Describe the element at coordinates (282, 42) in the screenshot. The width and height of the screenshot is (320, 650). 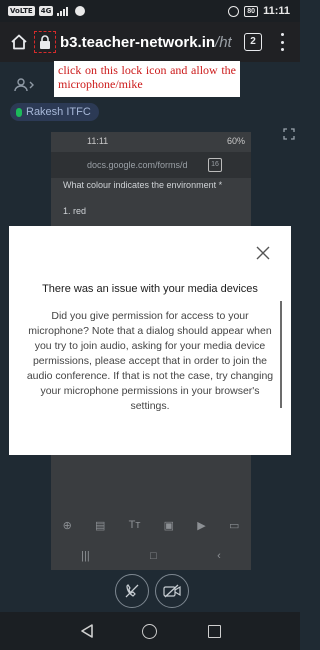
I see `kebab-menu-icon` at that location.